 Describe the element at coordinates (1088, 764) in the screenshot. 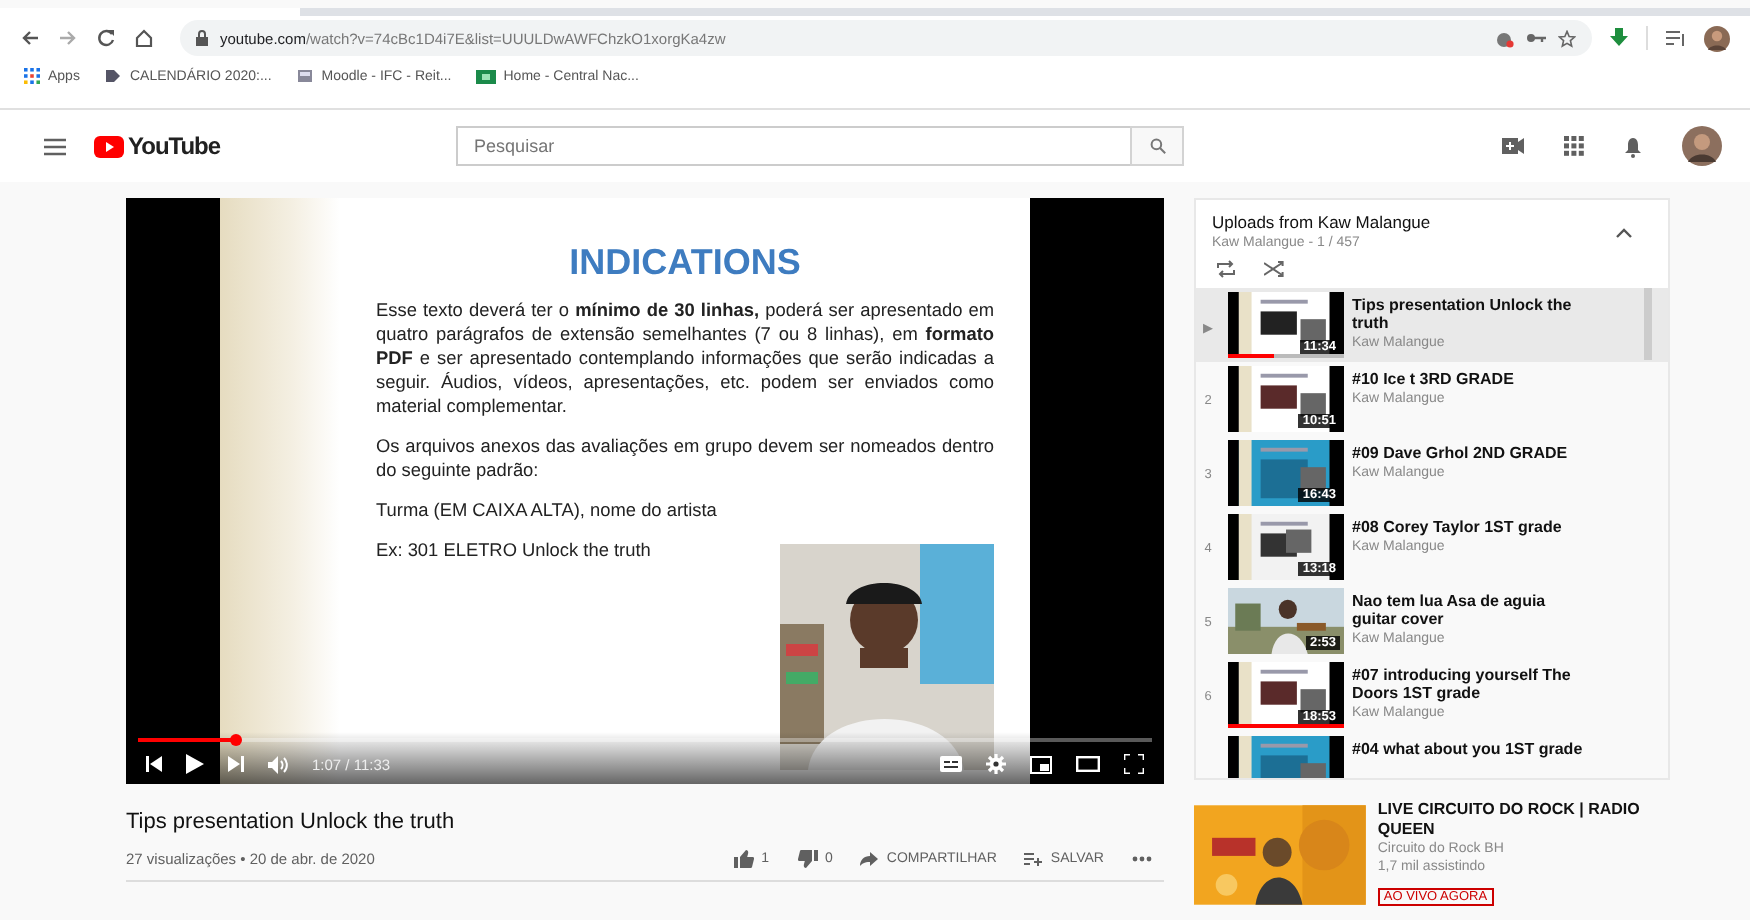

I see `theater-mode-icon` at that location.